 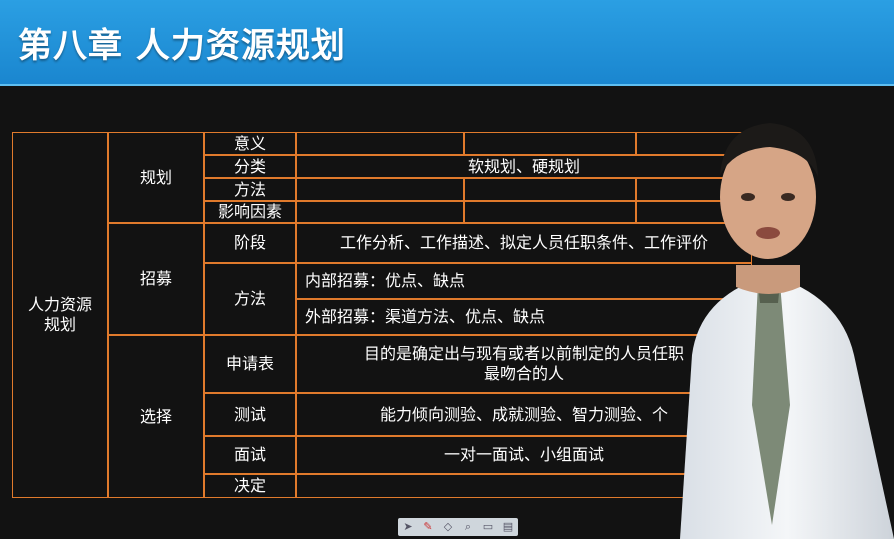 I want to click on row-application: 申请表, so click(x=250, y=364).